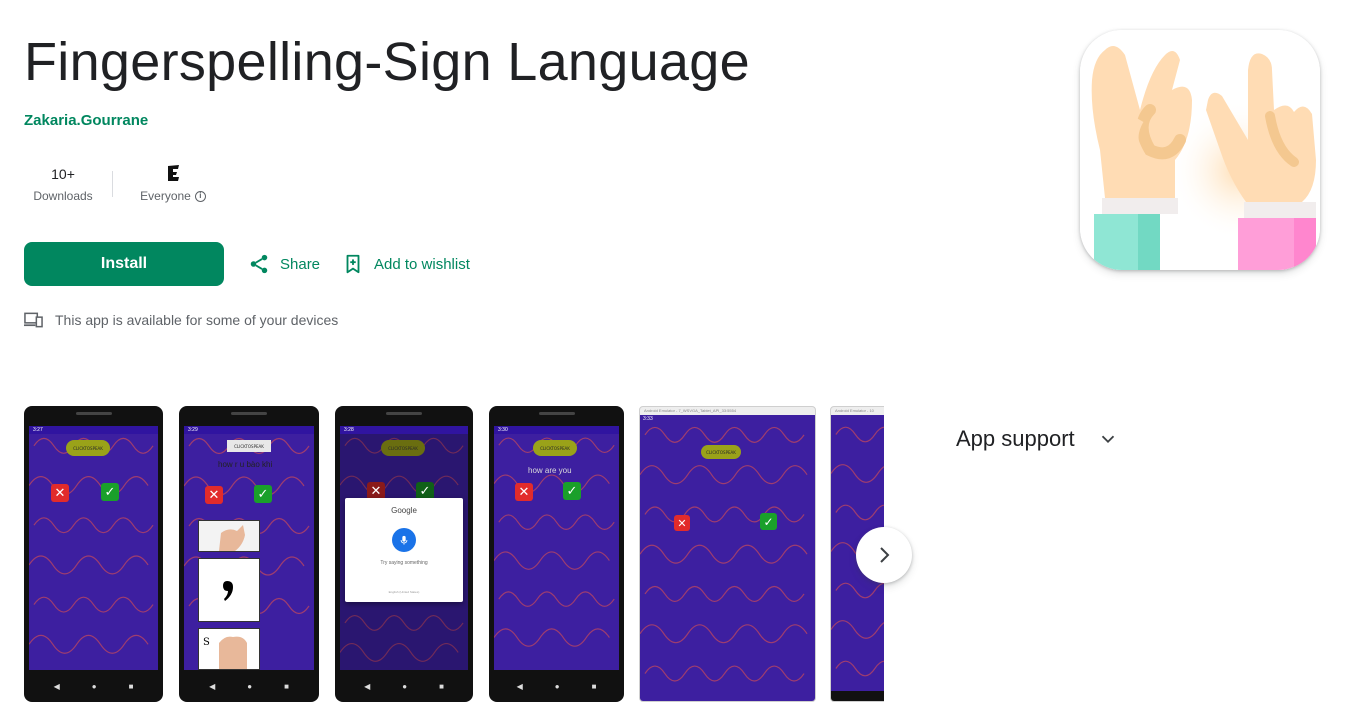  I want to click on share-button: Share, so click(284, 264).